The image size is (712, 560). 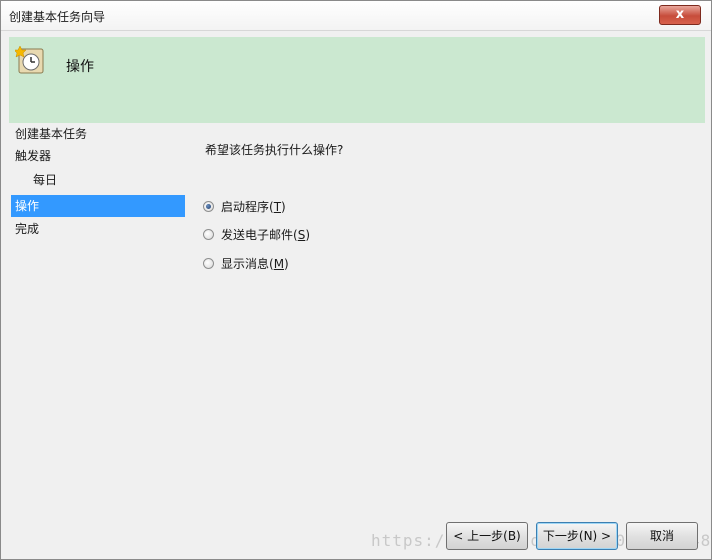 What do you see at coordinates (356, 16) in the screenshot?
I see `title-bar: 创建基本任务向导 x` at bounding box center [356, 16].